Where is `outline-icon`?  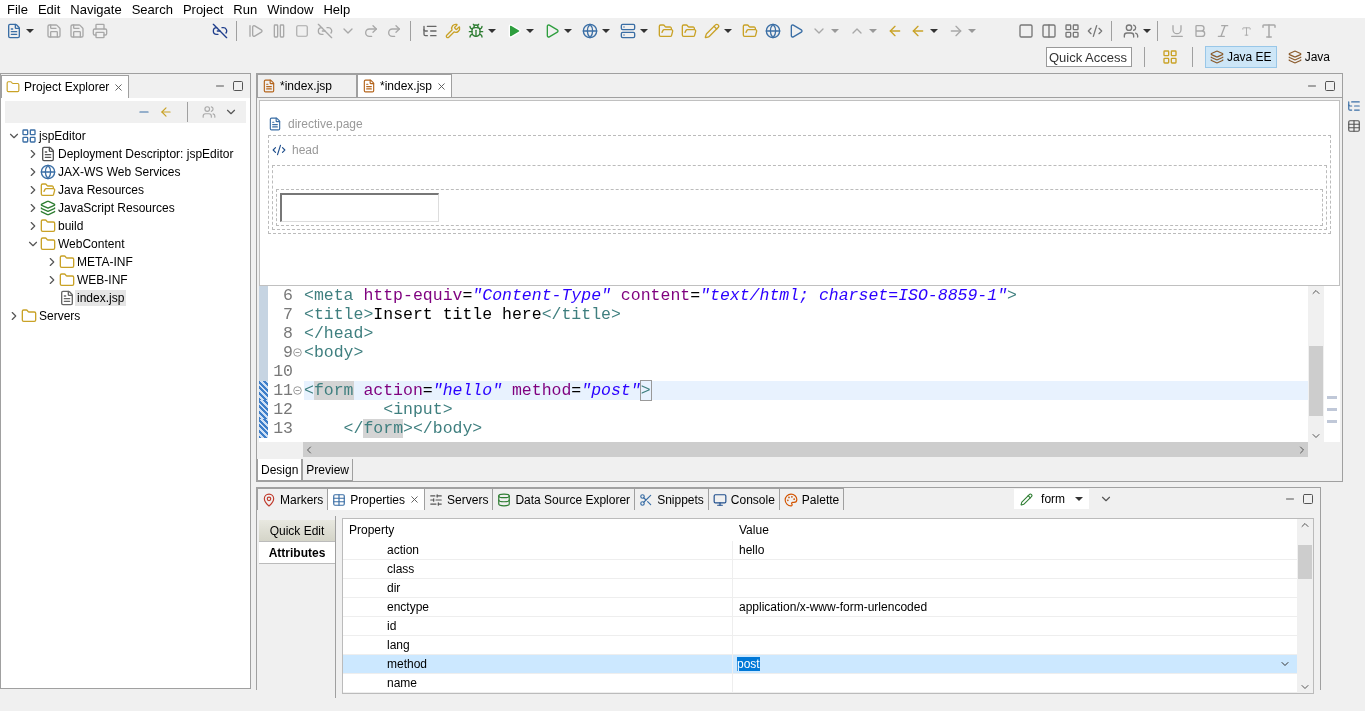 outline-icon is located at coordinates (1354, 106).